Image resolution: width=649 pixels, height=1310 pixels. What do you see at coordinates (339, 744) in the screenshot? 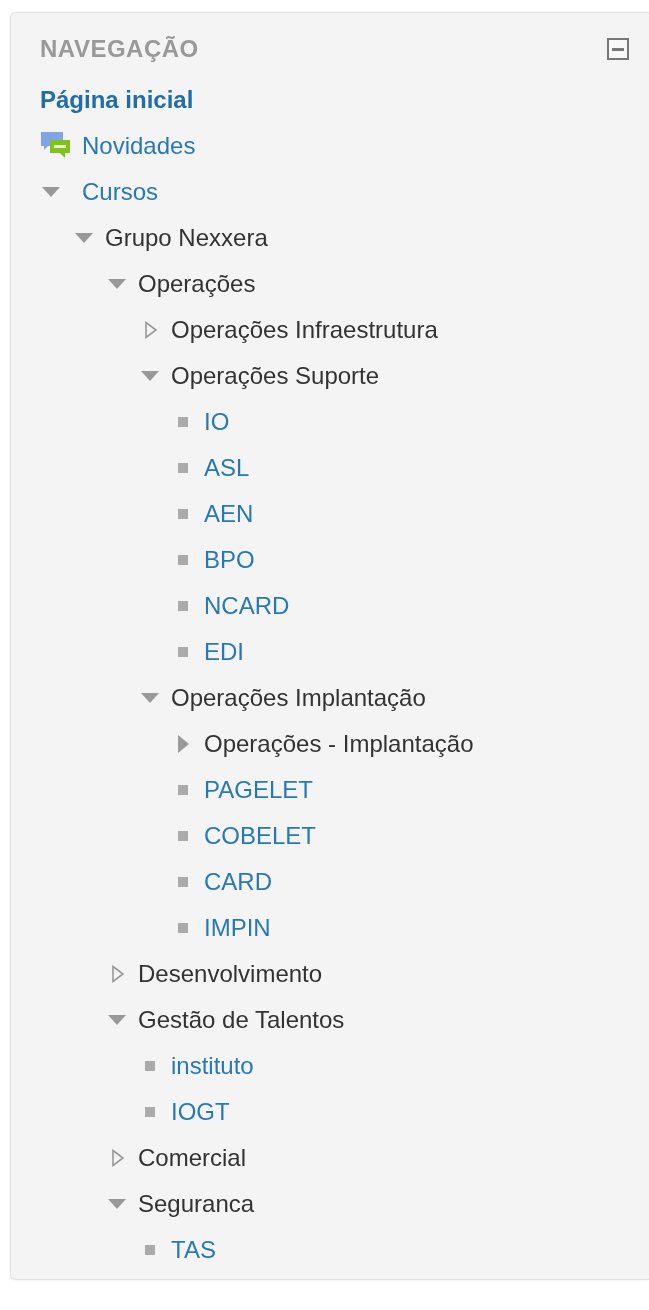
I see `tree-item: Operações - Implantação` at bounding box center [339, 744].